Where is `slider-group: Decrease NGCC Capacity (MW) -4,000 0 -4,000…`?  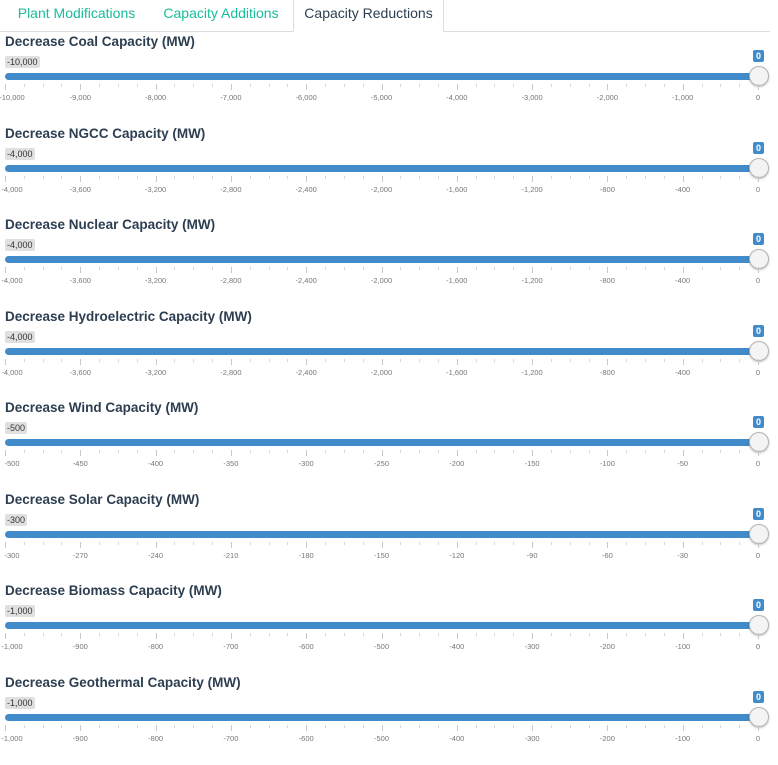
slider-group: Decrease NGCC Capacity (MW) -4,000 0 -4,000… is located at coordinates (389, 171).